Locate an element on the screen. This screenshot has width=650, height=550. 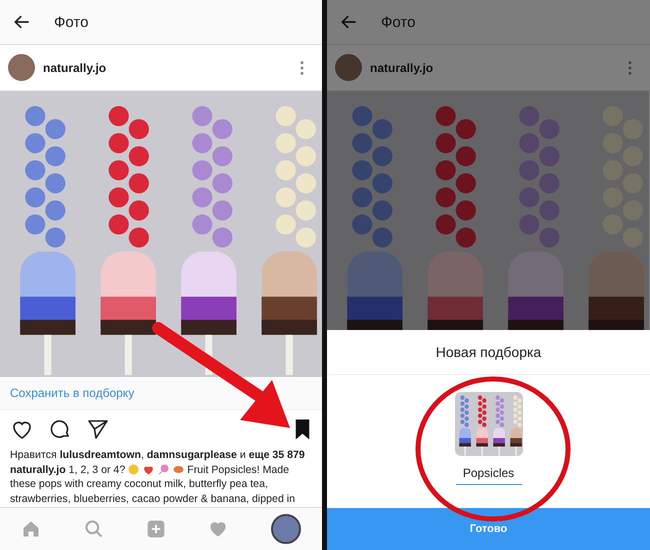
save-to-collection-link: Сохранить в подборку is located at coordinates (72, 393).